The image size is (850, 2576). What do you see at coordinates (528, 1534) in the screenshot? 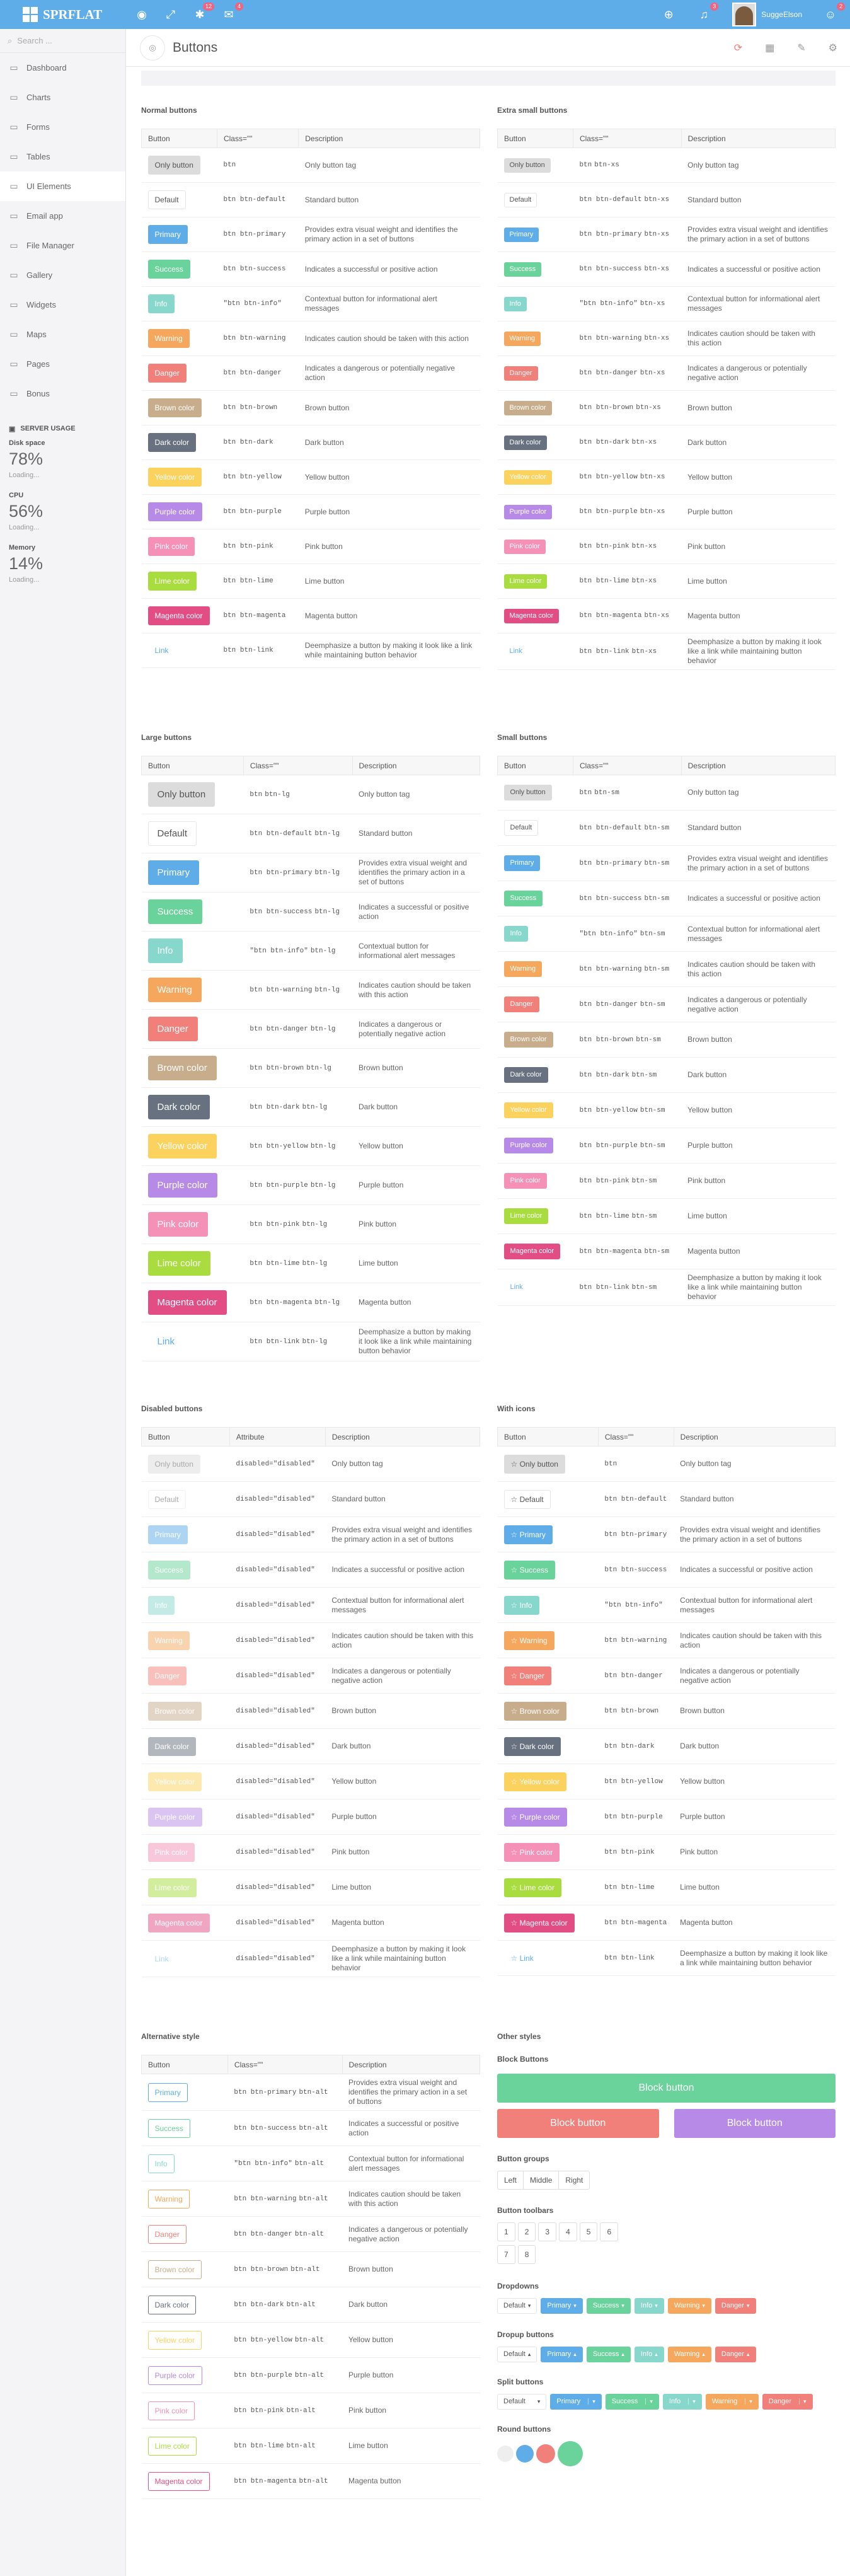
I see `primary-button: ☆ Primary` at bounding box center [528, 1534].